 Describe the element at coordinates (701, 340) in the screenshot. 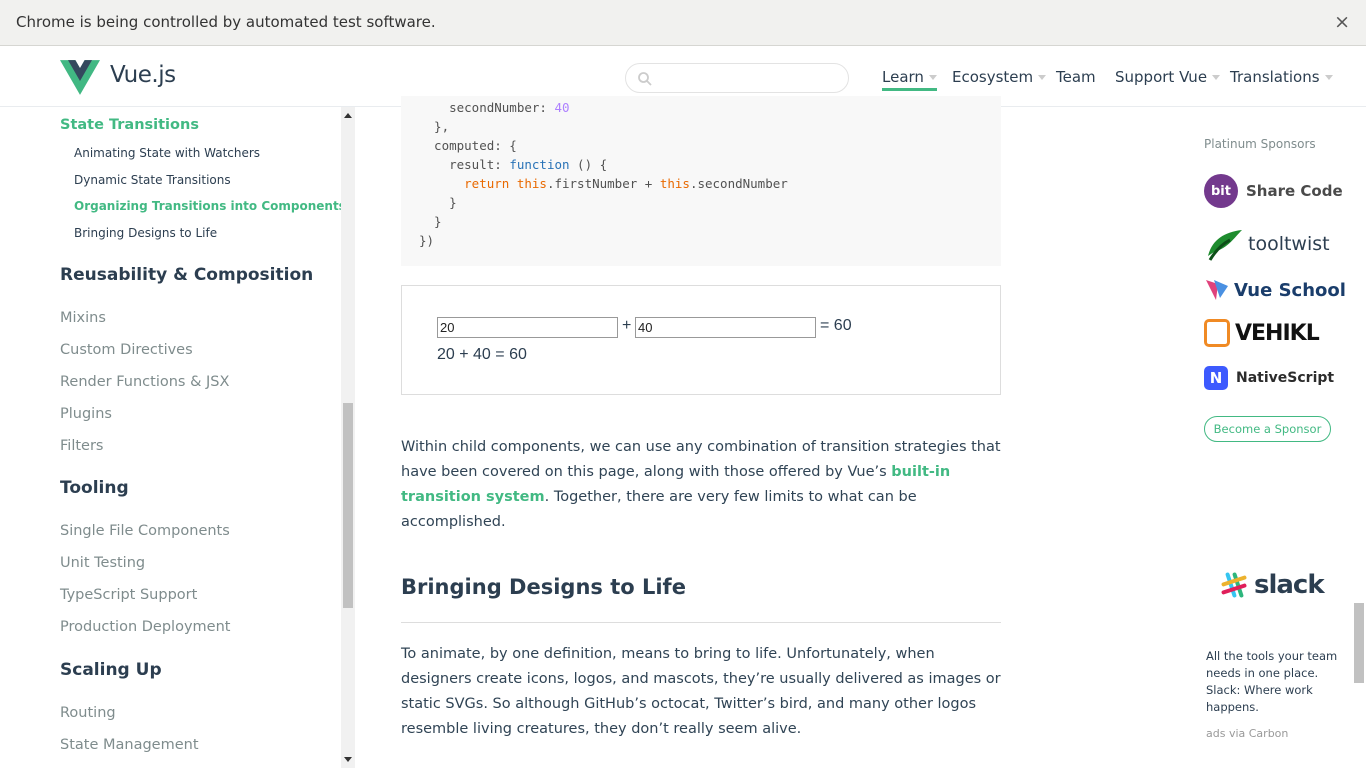

I see `demo-box: + = 60 20 + 40 = 60` at that location.